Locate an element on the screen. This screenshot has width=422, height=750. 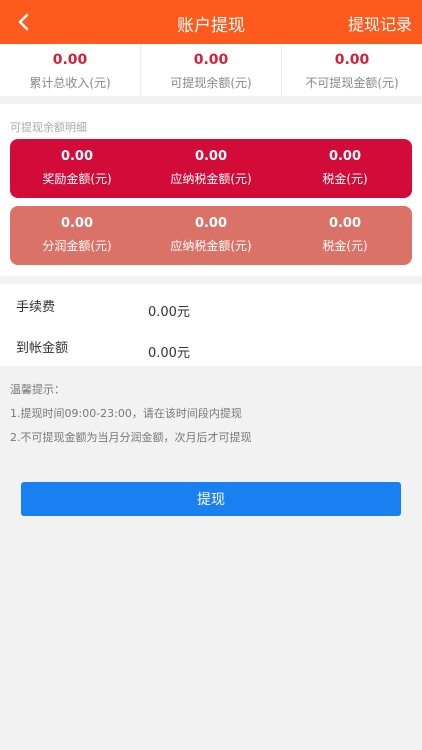
reward-amount-value: 0.00 is located at coordinates (77, 156).